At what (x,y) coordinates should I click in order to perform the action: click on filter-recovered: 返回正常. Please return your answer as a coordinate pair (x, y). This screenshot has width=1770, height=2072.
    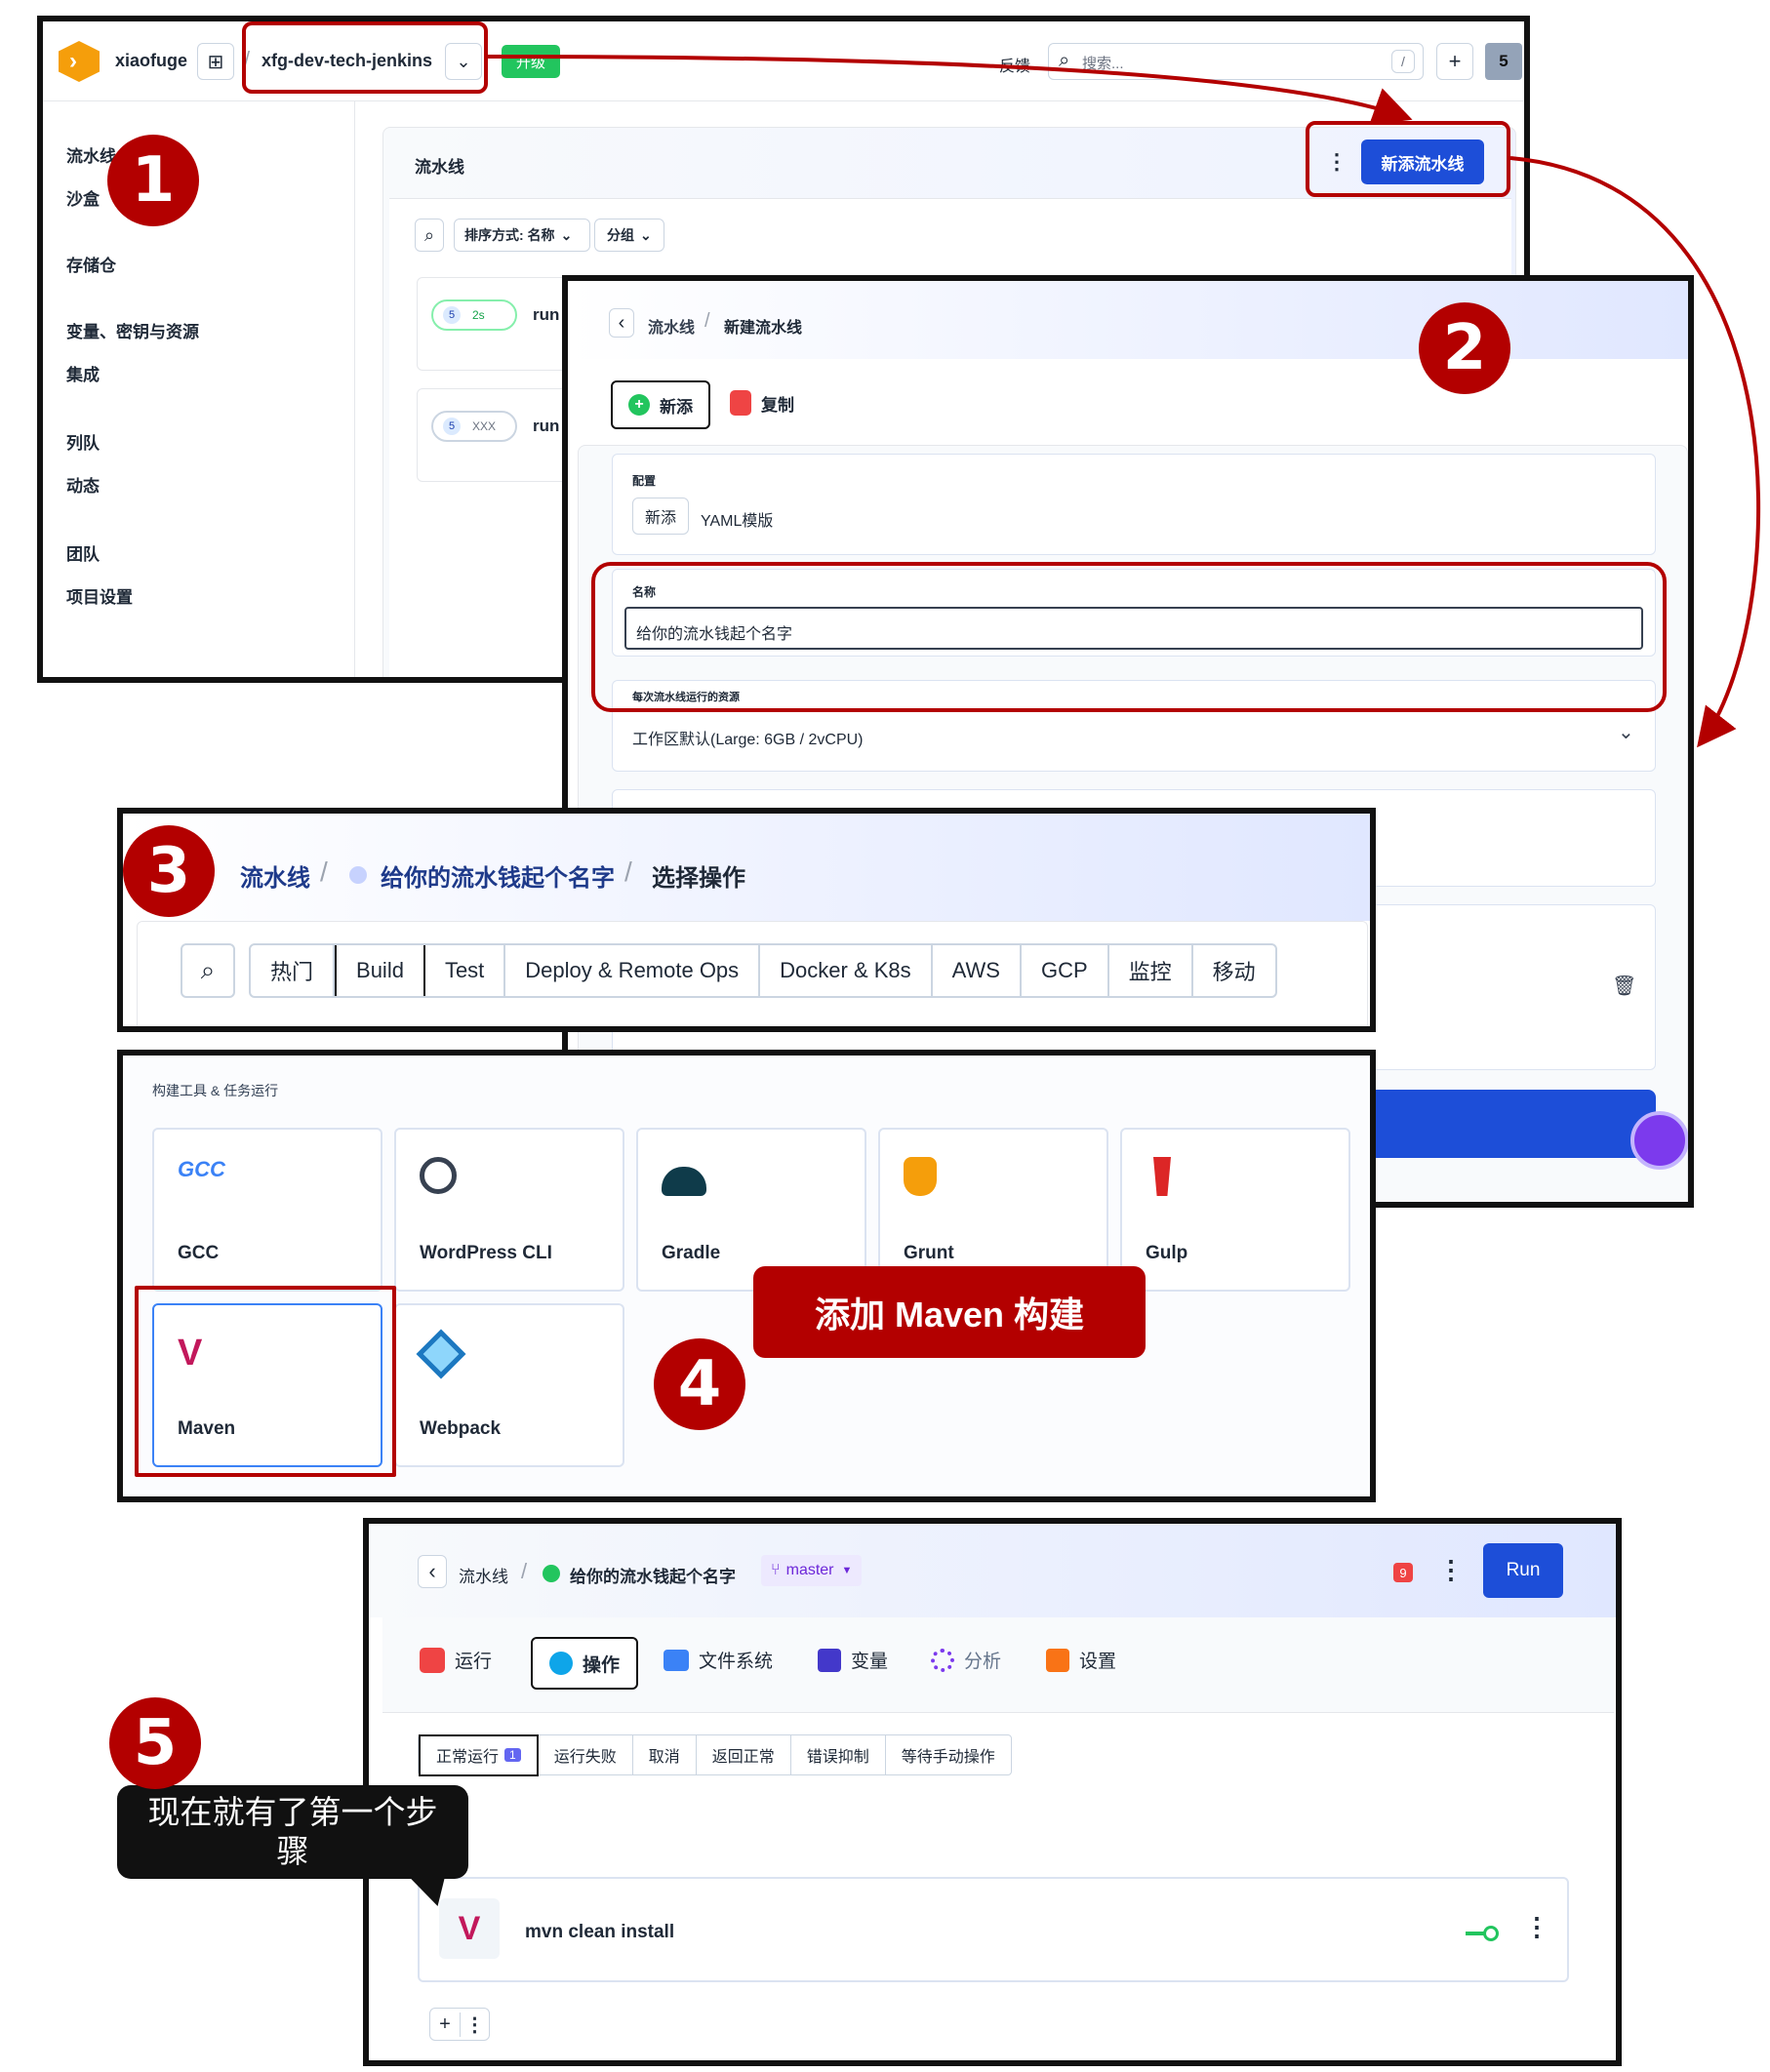
    Looking at the image, I should click on (744, 1755).